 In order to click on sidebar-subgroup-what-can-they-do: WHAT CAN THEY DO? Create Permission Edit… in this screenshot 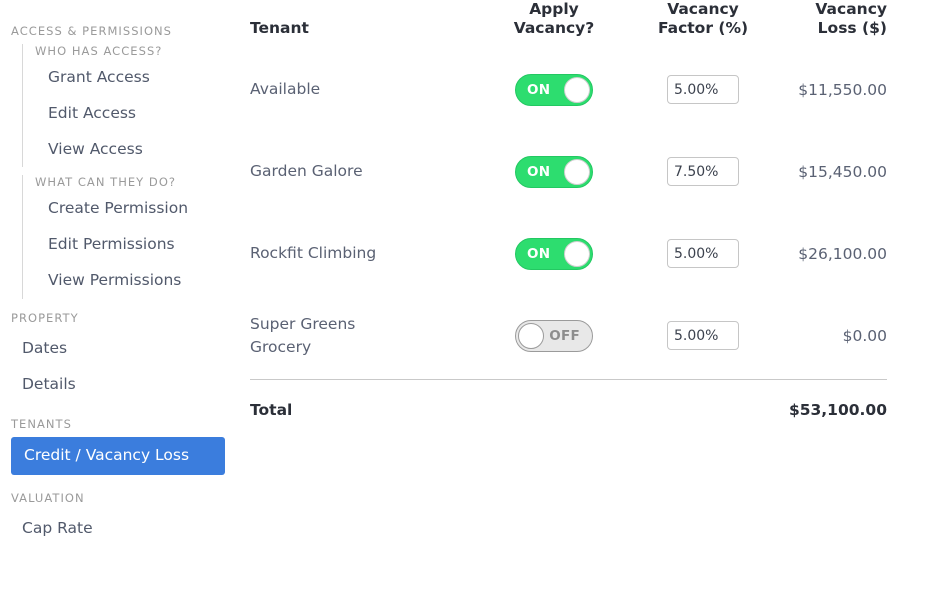, I will do `click(129, 237)`.